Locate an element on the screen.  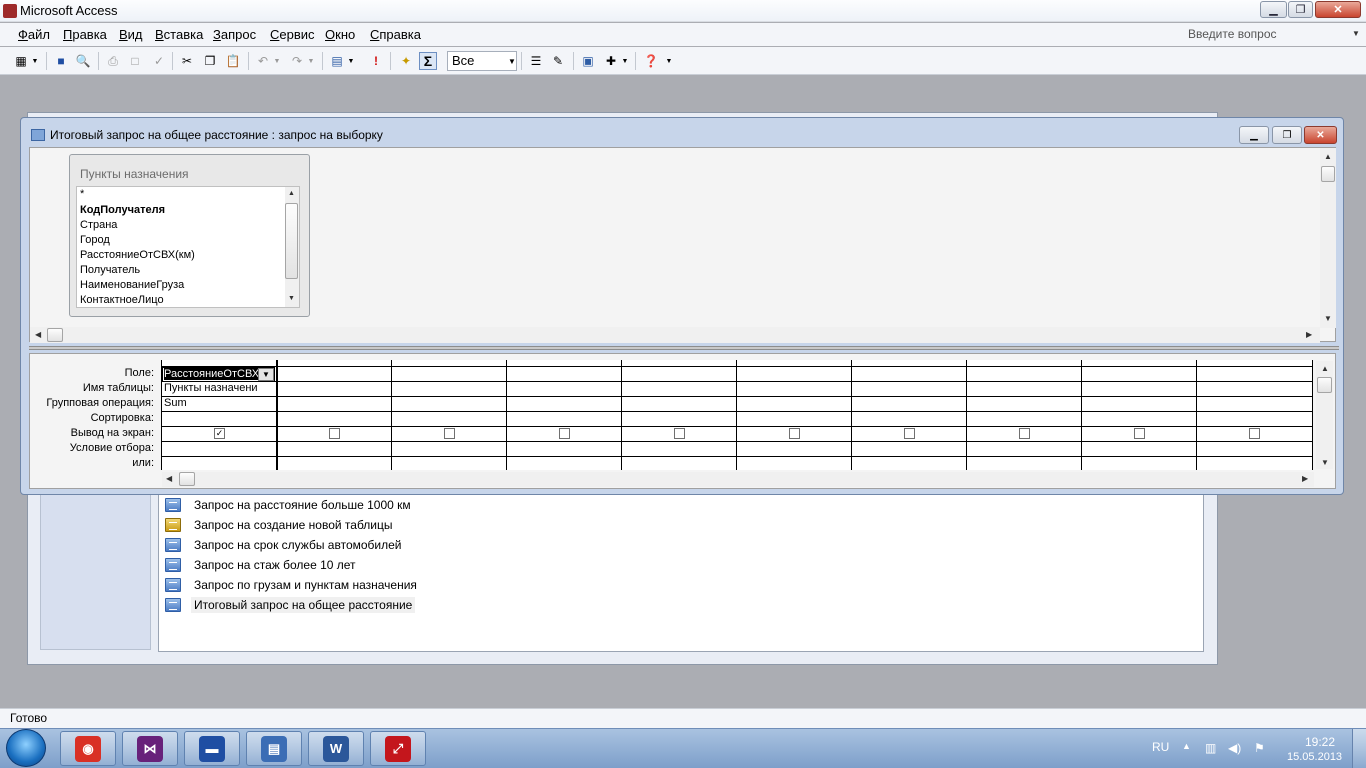
build-icon: ✎ is located at coordinates (558, 61).